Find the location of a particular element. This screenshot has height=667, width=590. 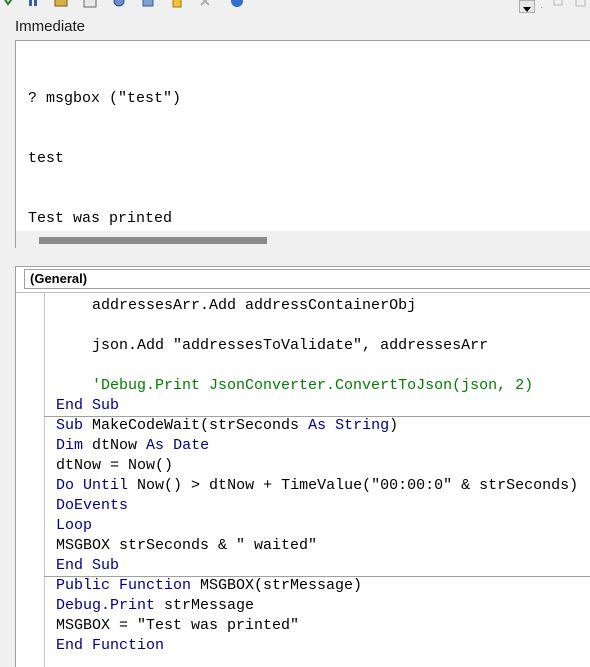

code-line: addressesArr.Add addressContainerObj is located at coordinates (236, 306).